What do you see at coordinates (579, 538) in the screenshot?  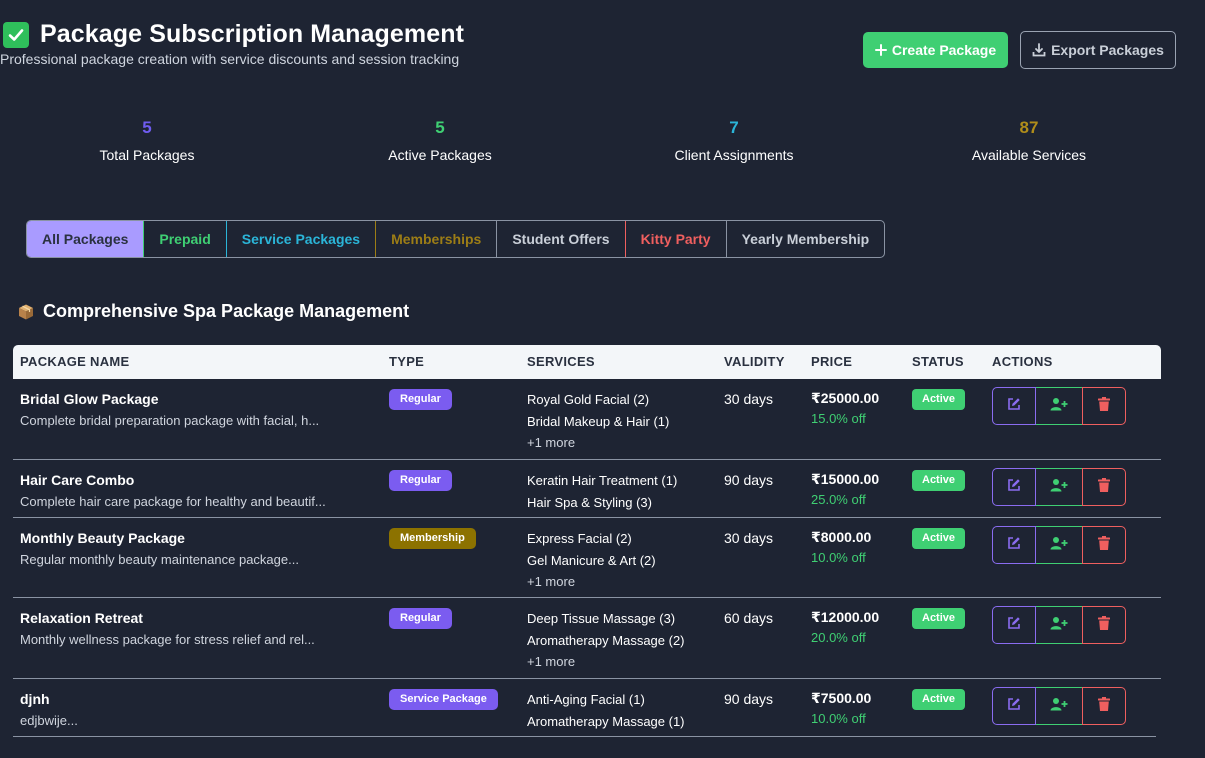 I see `service-item: Express Facial (2)` at bounding box center [579, 538].